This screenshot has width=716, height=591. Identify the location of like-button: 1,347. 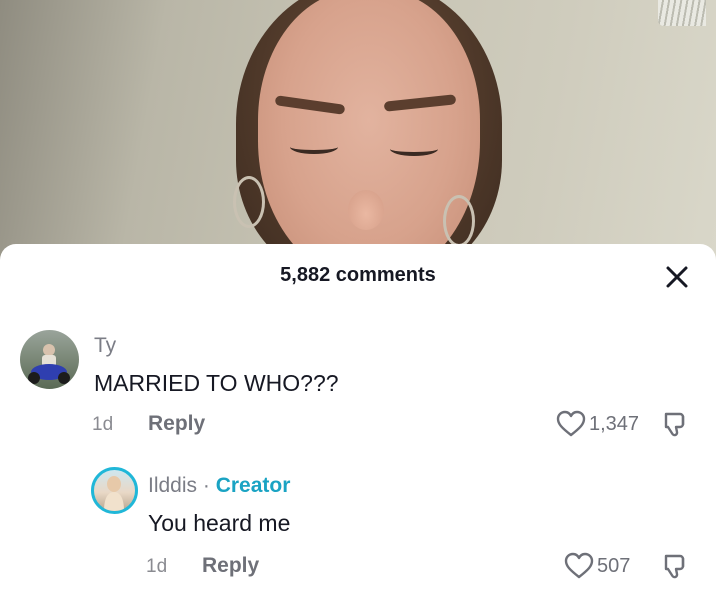
(597, 424).